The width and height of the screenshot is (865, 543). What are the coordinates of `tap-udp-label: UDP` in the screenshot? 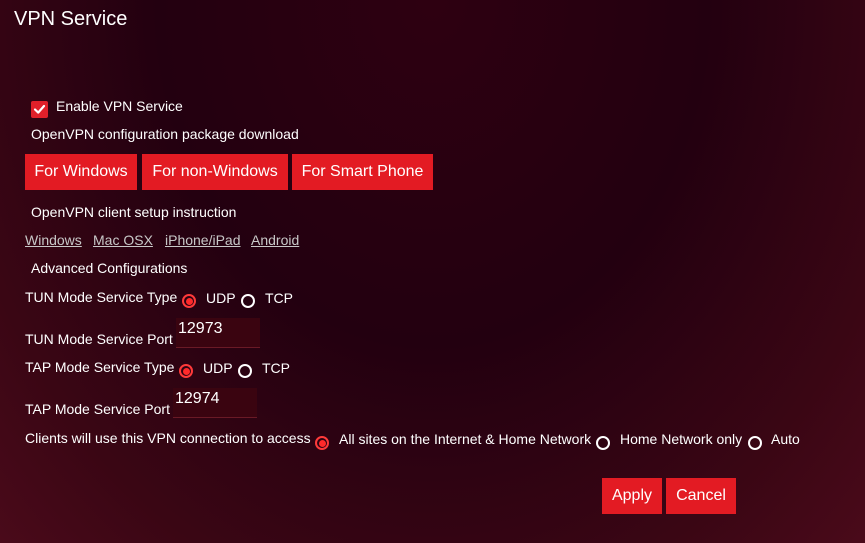 It's located at (218, 368).